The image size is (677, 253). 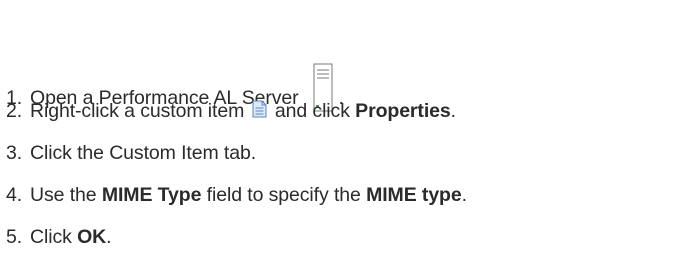 I want to click on step-number: 4., so click(x=14, y=195).